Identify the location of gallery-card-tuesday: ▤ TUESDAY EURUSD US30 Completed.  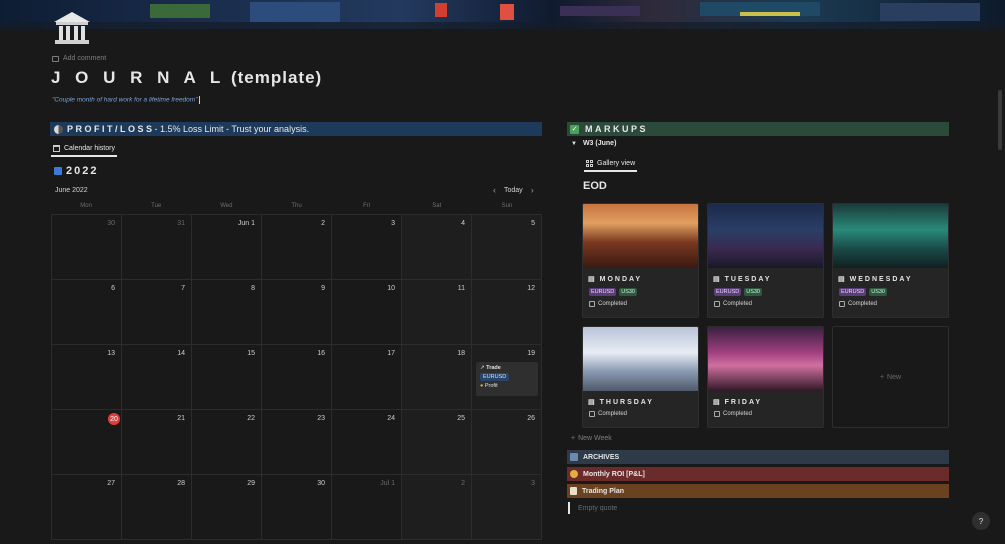
(765, 260).